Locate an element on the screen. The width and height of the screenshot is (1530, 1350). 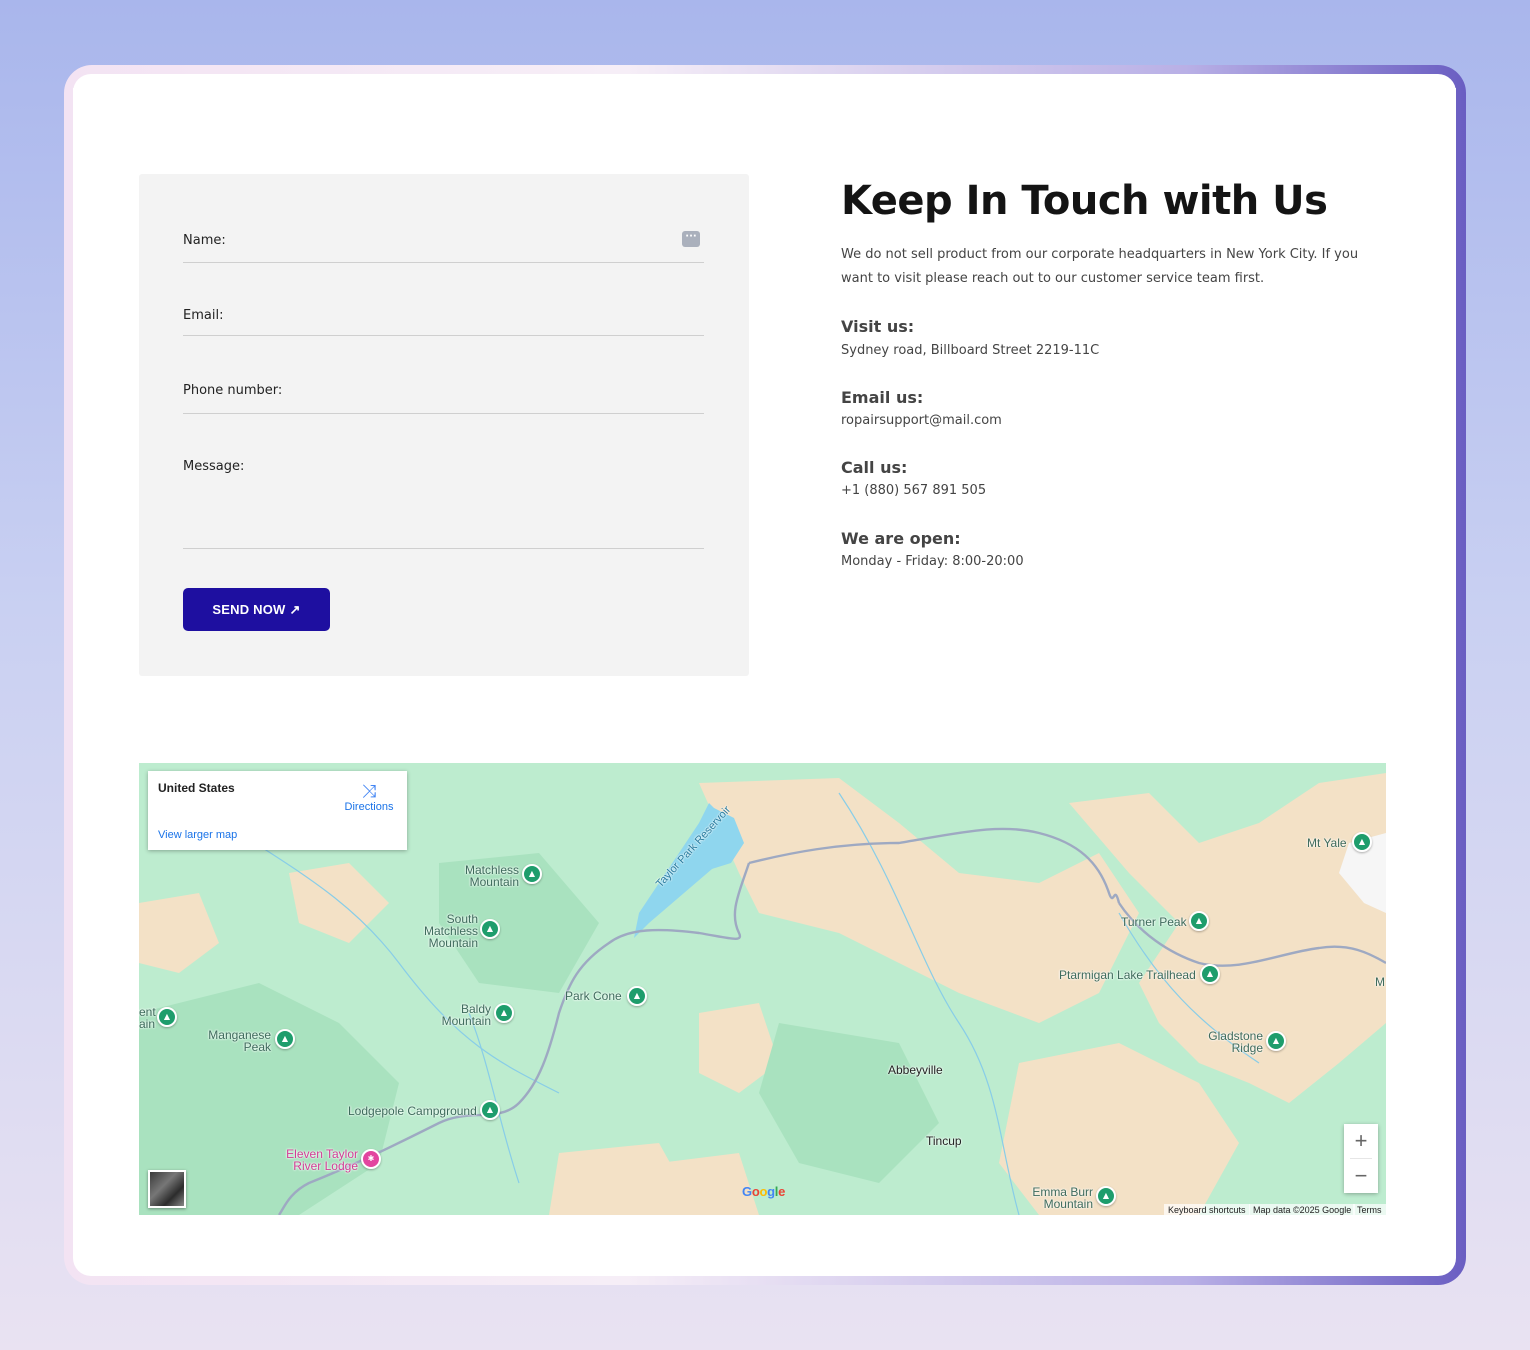
park-cone-label: Park Cone is located at coordinates (593, 996).